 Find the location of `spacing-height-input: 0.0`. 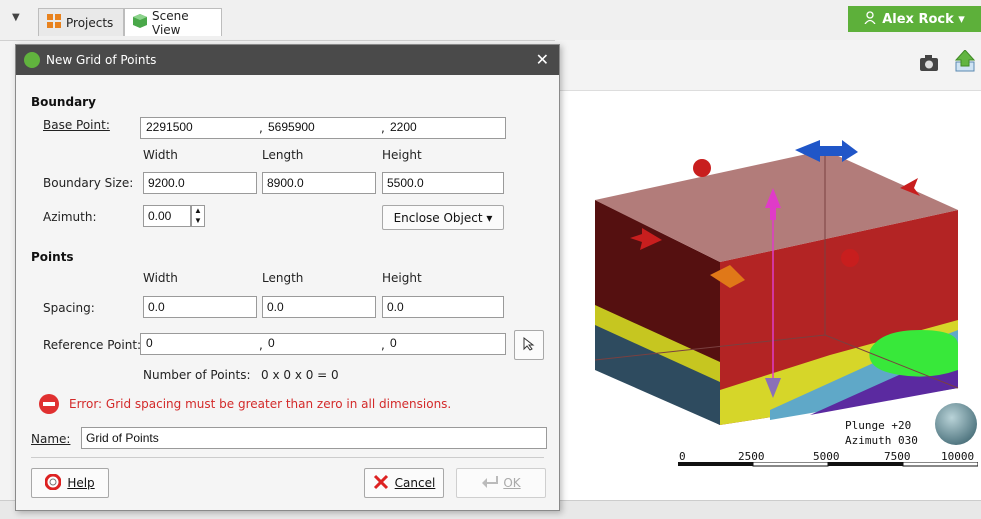

spacing-height-input: 0.0 is located at coordinates (443, 307).